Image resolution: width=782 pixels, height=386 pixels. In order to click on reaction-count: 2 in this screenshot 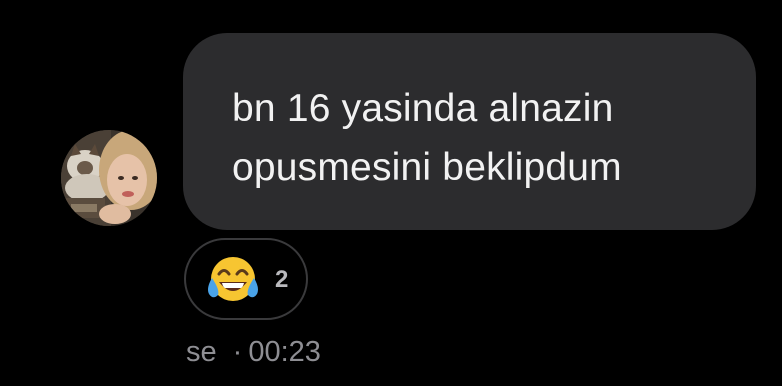, I will do `click(282, 279)`.